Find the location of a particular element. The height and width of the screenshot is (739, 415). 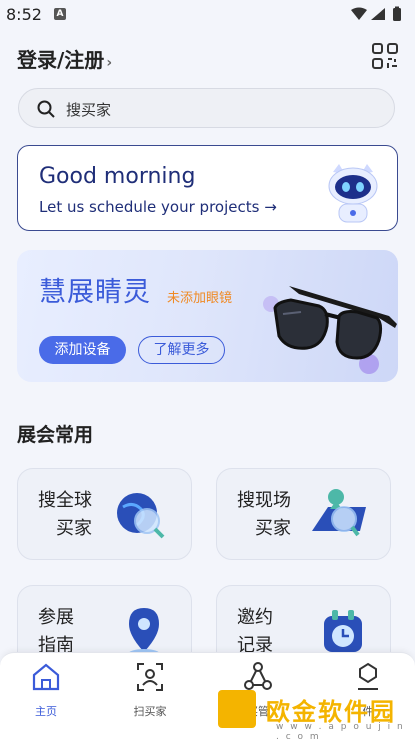

robot-mascot-icon is located at coordinates (353, 193).